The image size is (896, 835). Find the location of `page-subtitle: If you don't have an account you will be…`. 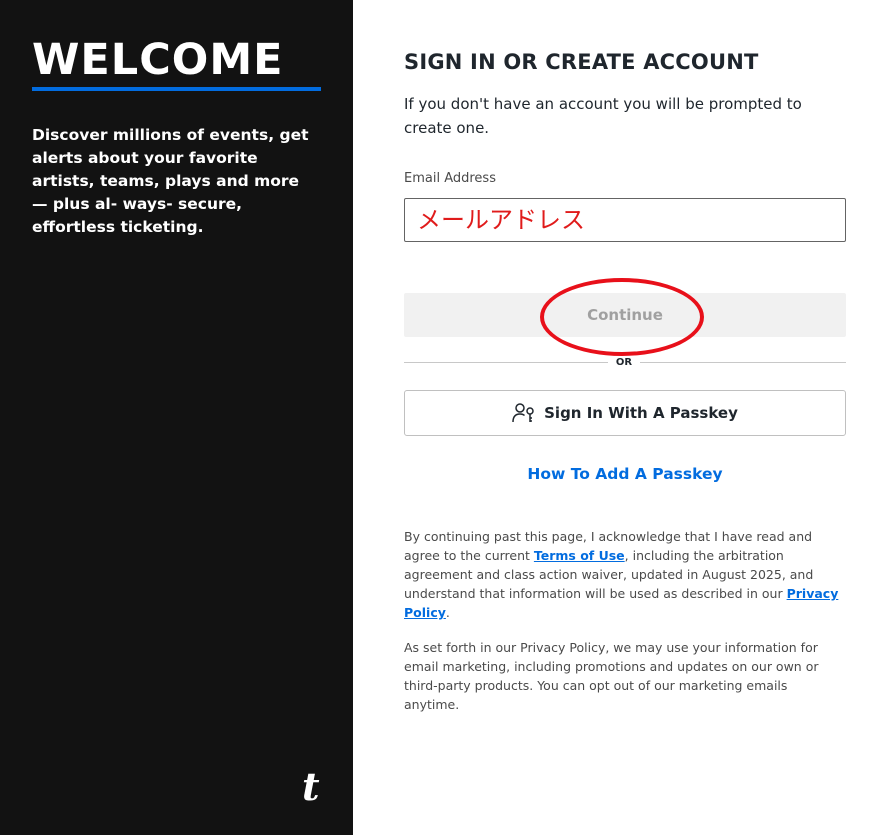

page-subtitle: If you don't have an account you will be… is located at coordinates (603, 116).